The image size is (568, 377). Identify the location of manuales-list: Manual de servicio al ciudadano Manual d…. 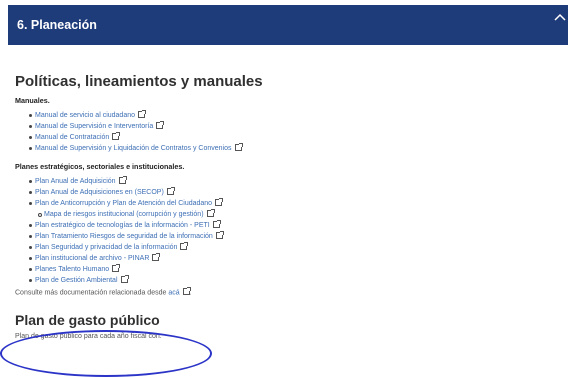
(287, 131).